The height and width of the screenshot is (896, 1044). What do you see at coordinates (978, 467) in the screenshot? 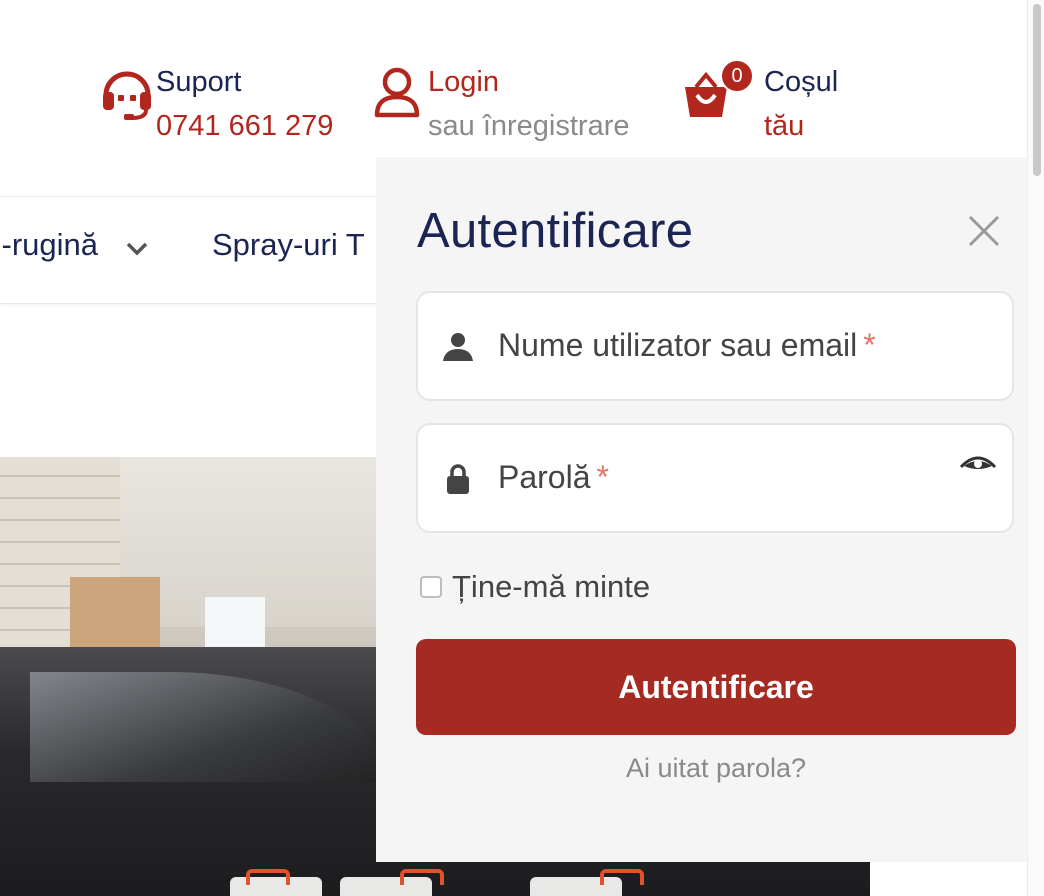
I see `eye-icon` at bounding box center [978, 467].